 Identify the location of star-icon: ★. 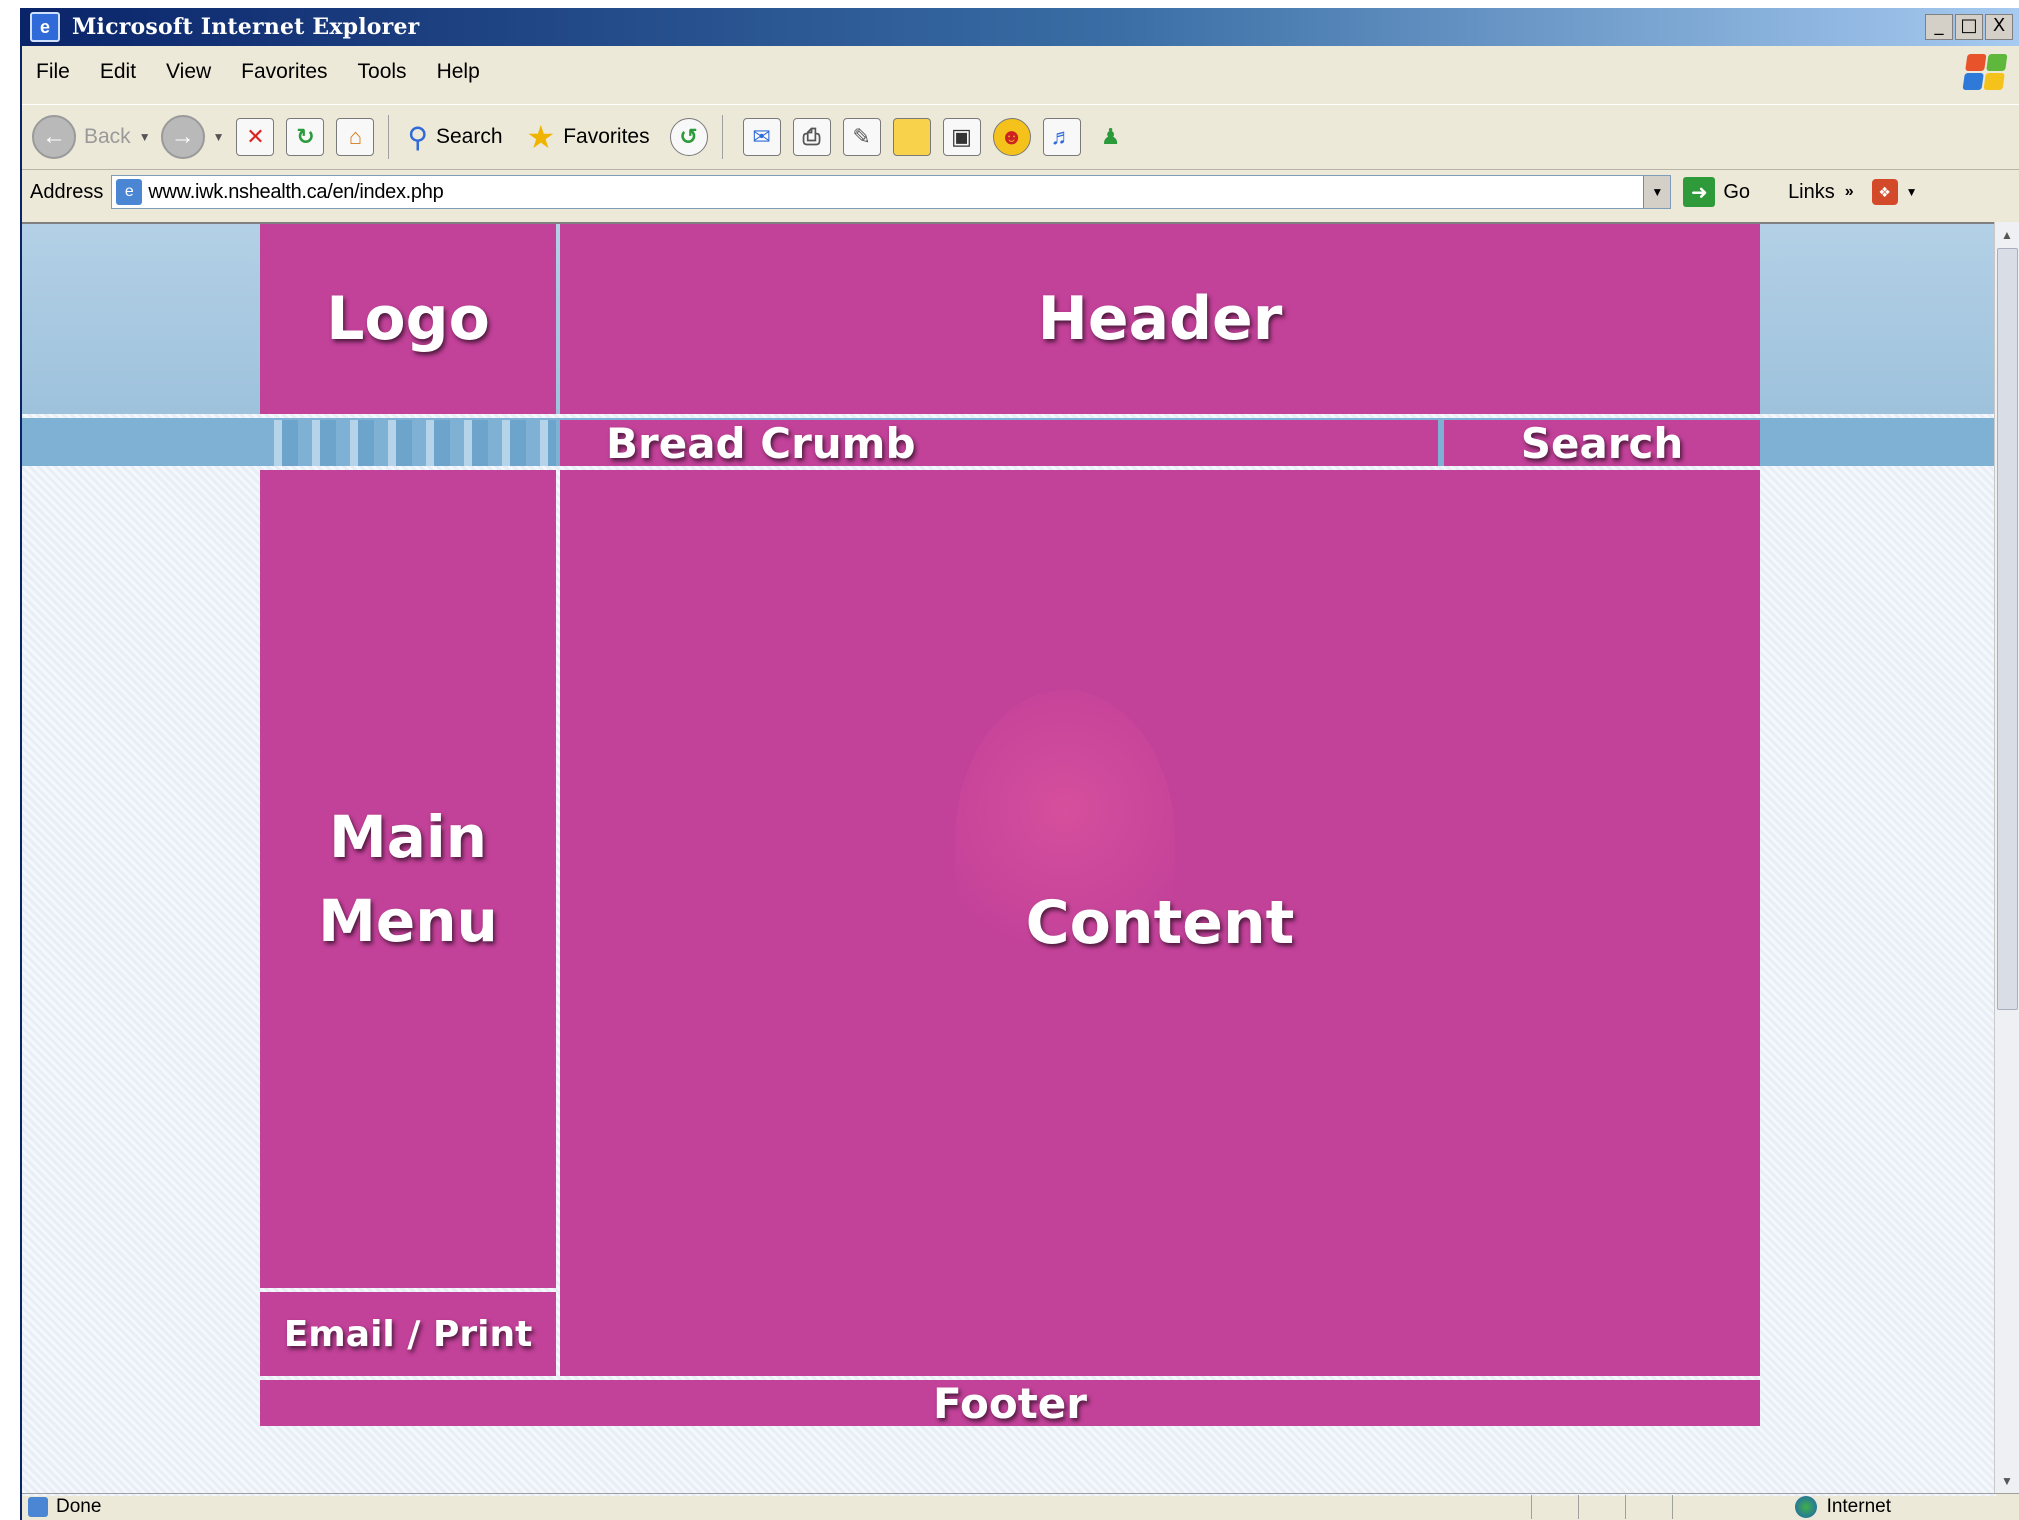
(541, 137).